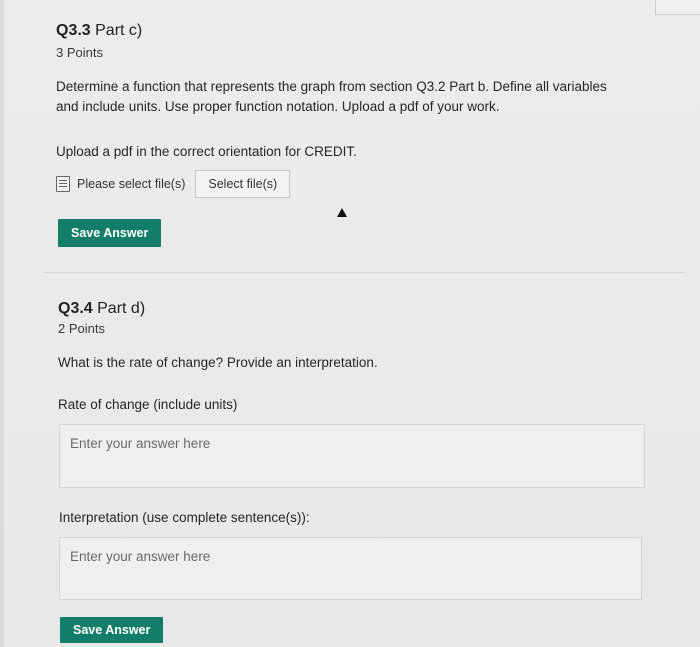 The image size is (700, 647). What do you see at coordinates (350, 568) in the screenshot?
I see `interpretation-input` at bounding box center [350, 568].